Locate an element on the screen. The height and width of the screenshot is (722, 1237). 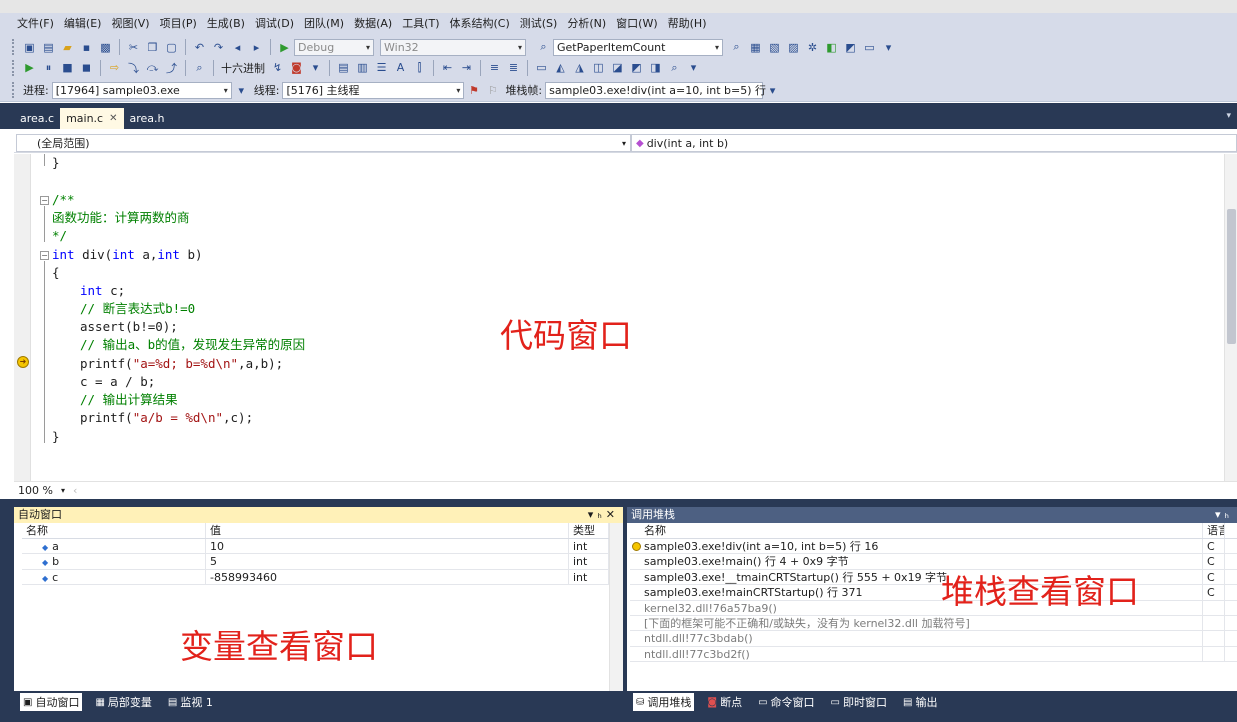
menu-help: 帮助(H) is located at coordinates (687, 24).